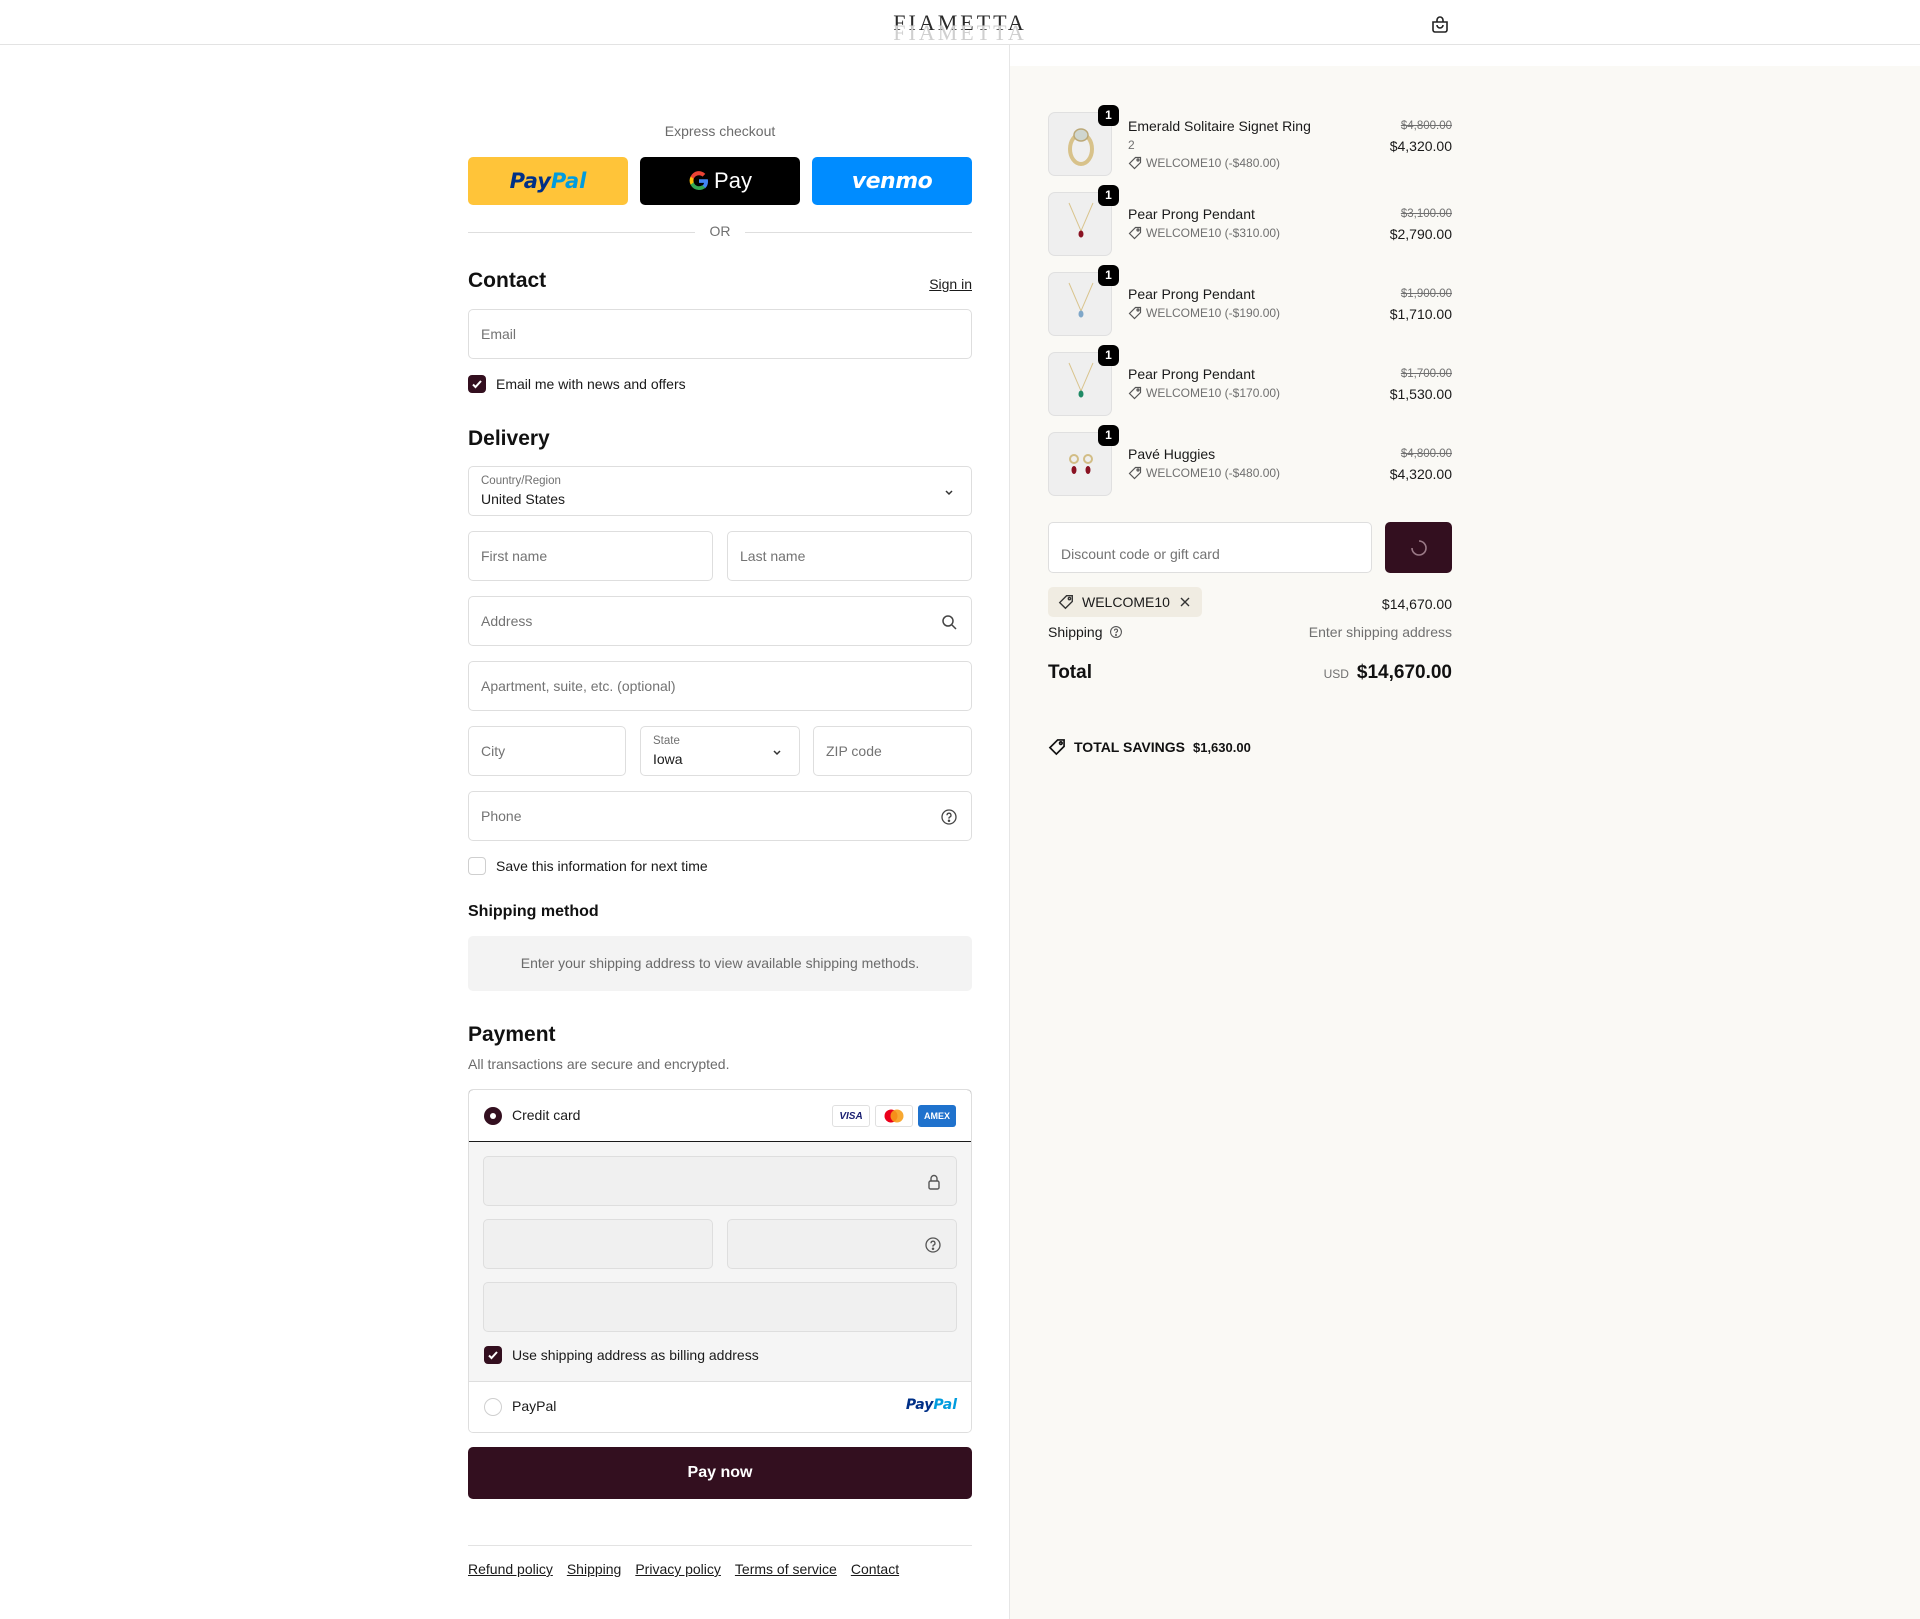  I want to click on zip-code-field: ZIP code, so click(892, 751).